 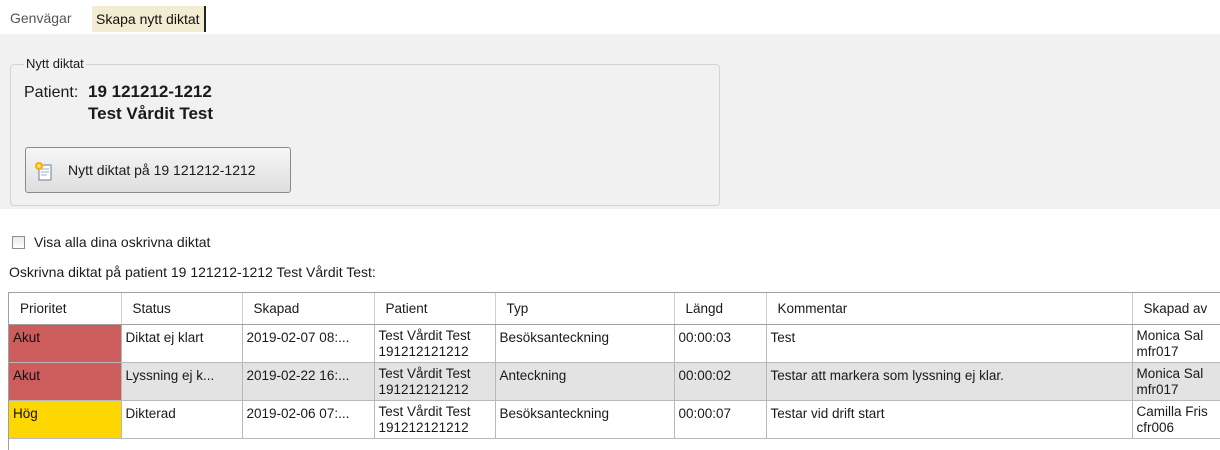 I want to click on column-header-type: Typ, so click(x=584, y=309).